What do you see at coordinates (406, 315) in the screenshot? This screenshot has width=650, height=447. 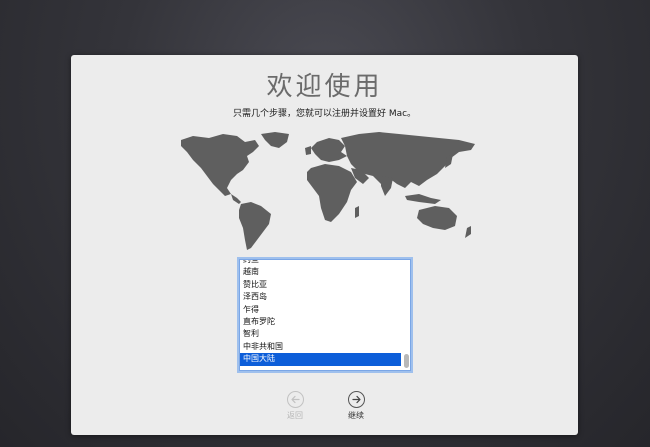 I see `list-scrollbar` at bounding box center [406, 315].